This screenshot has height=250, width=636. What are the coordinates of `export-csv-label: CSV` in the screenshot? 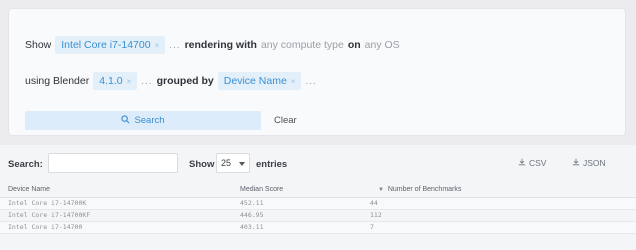 It's located at (538, 163).